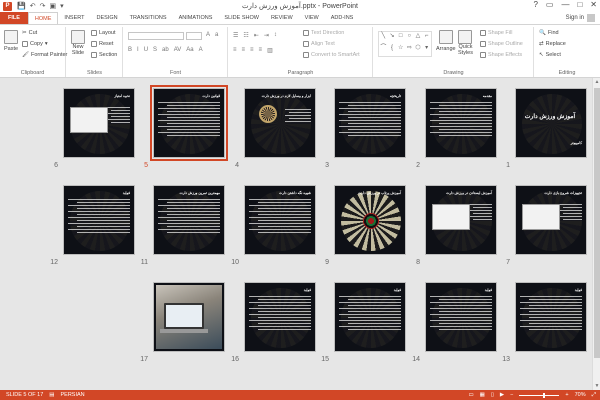 The height and width of the screenshot is (400, 600). What do you see at coordinates (280, 317) in the screenshot?
I see `slide-thumbnail-16: فواید` at bounding box center [280, 317].